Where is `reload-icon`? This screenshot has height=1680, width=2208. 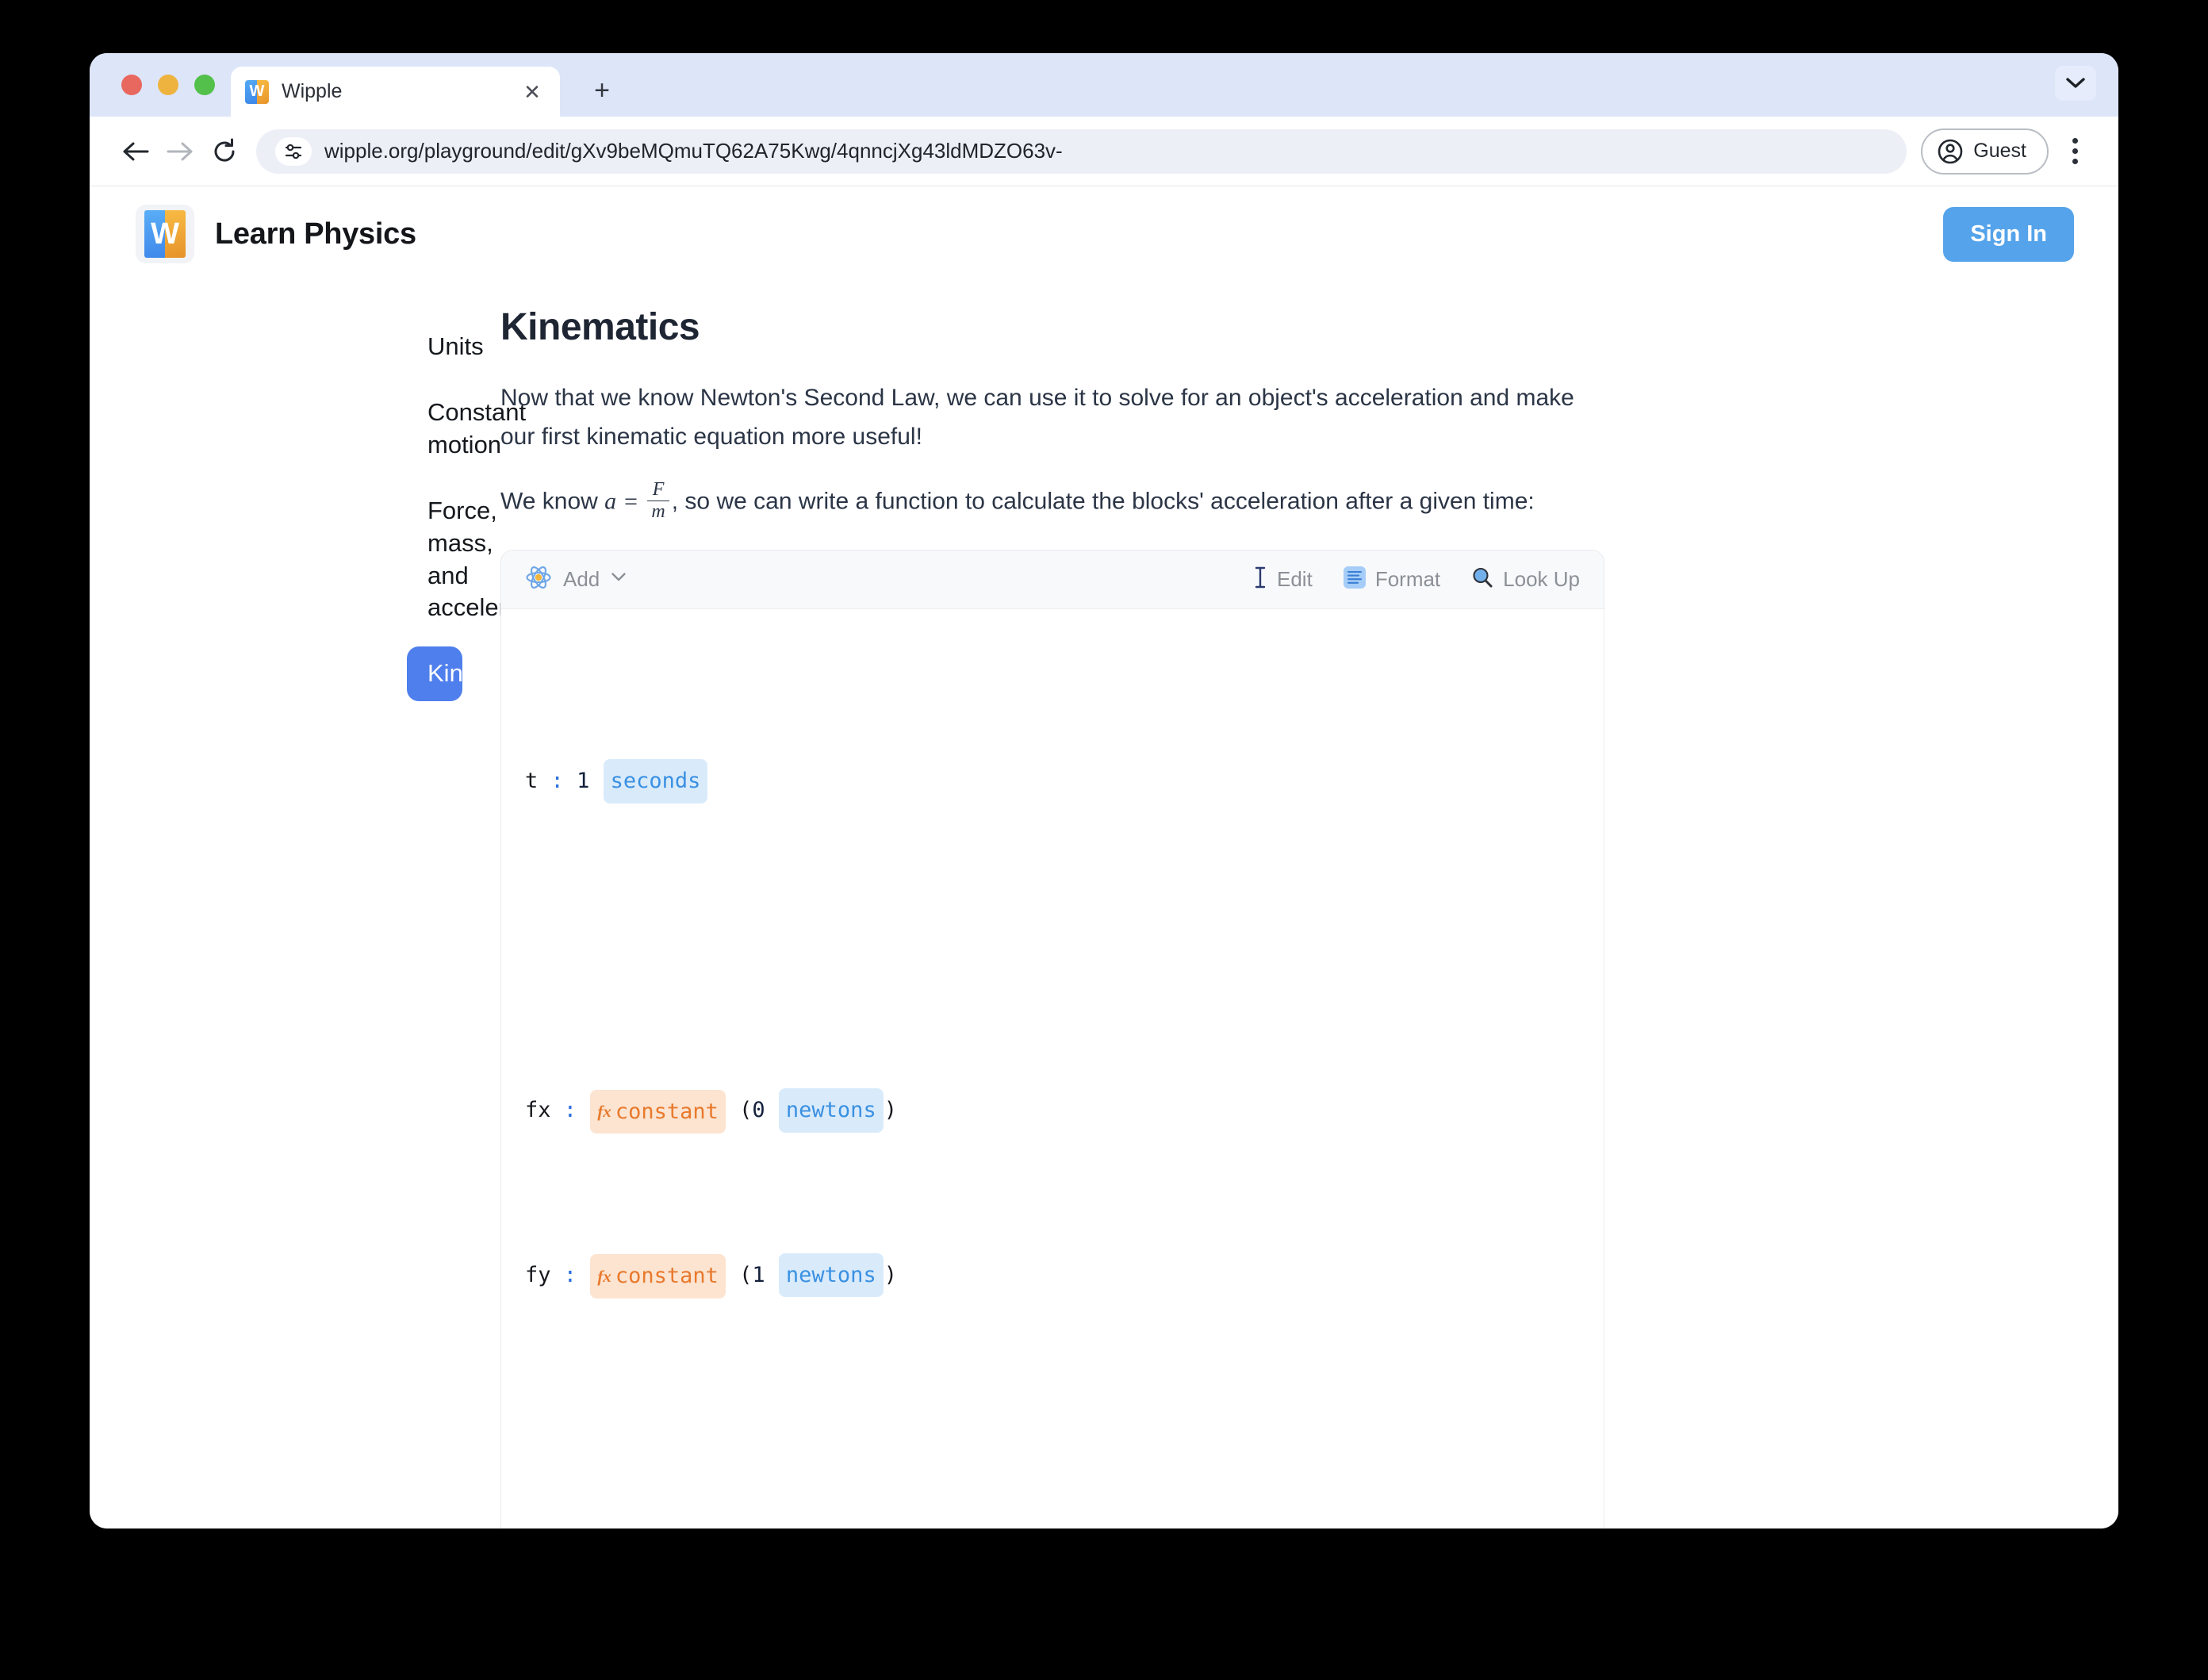 reload-icon is located at coordinates (225, 151).